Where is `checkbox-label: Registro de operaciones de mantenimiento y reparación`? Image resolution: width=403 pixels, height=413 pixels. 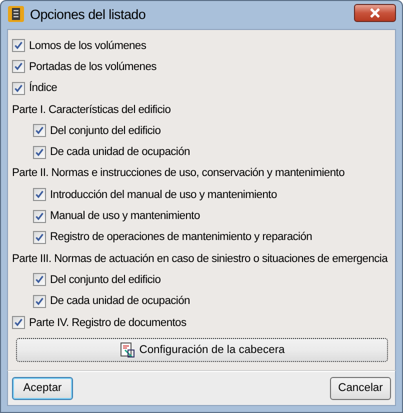 checkbox-label: Registro de operaciones de mantenimiento y reparación is located at coordinates (181, 237).